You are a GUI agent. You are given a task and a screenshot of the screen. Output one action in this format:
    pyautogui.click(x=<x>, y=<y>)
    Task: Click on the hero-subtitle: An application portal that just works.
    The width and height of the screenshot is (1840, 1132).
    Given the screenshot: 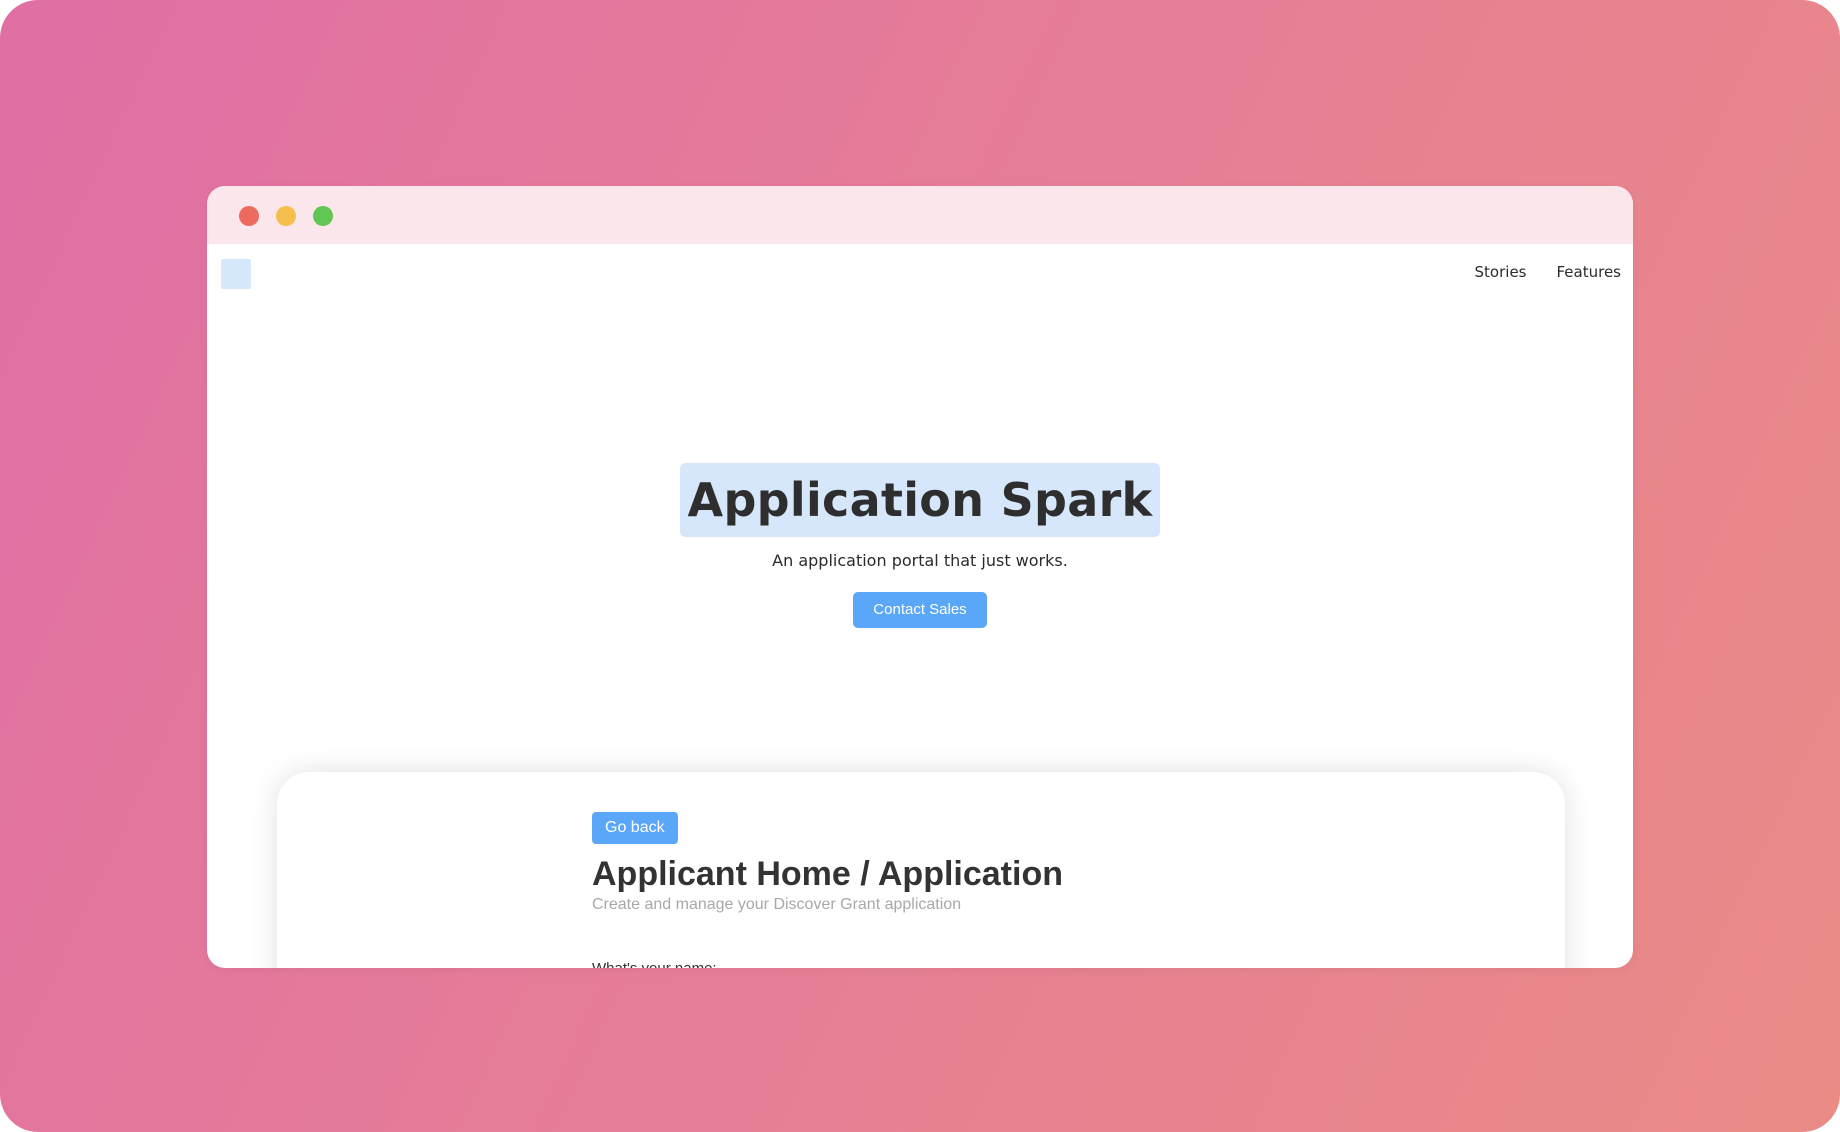 What is the action you would take?
    pyautogui.click(x=920, y=560)
    